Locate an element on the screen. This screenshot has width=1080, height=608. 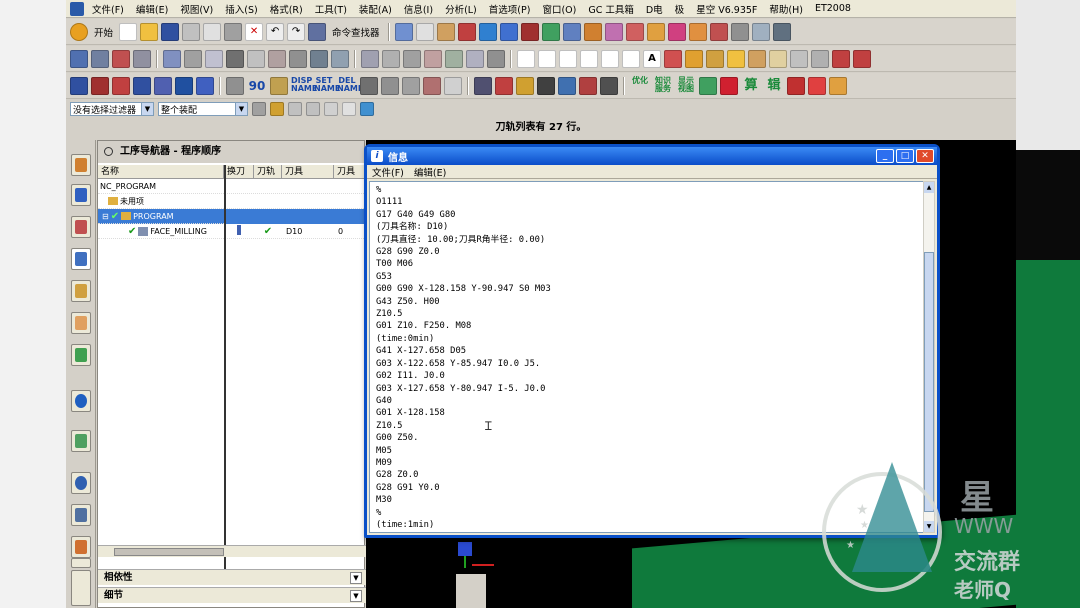
shaded-cube-icon is located at coordinates (508, 31).